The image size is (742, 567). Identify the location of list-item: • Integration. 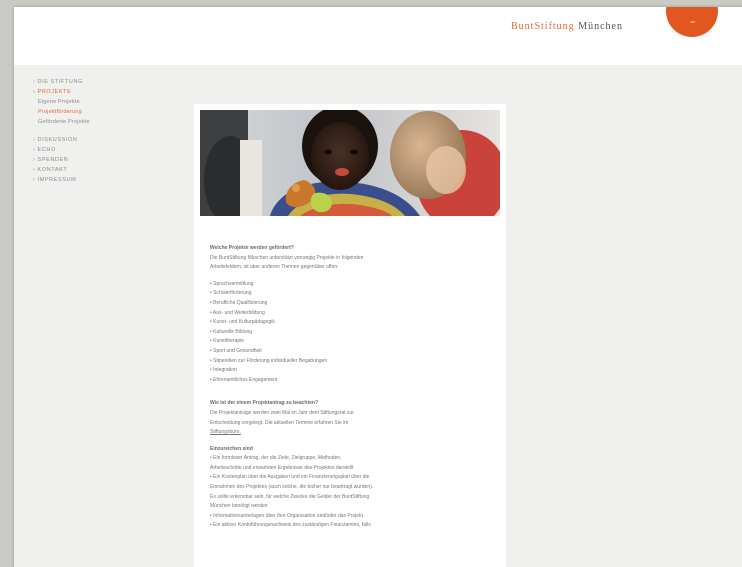
(223, 370).